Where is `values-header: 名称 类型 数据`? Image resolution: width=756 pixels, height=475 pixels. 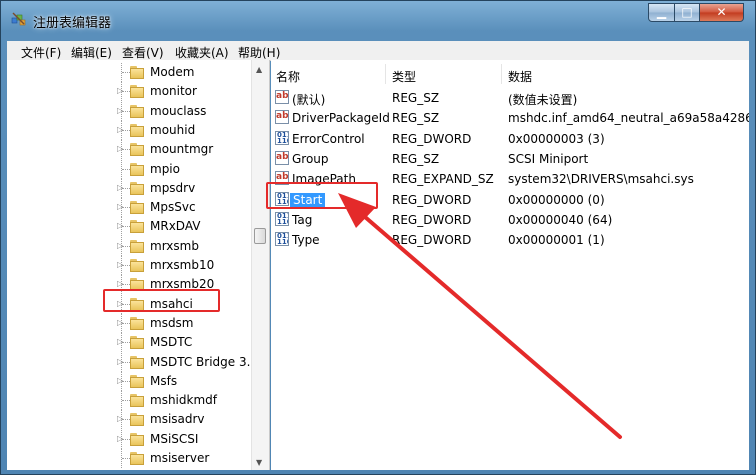 values-header: 名称 类型 数据 is located at coordinates (510, 73).